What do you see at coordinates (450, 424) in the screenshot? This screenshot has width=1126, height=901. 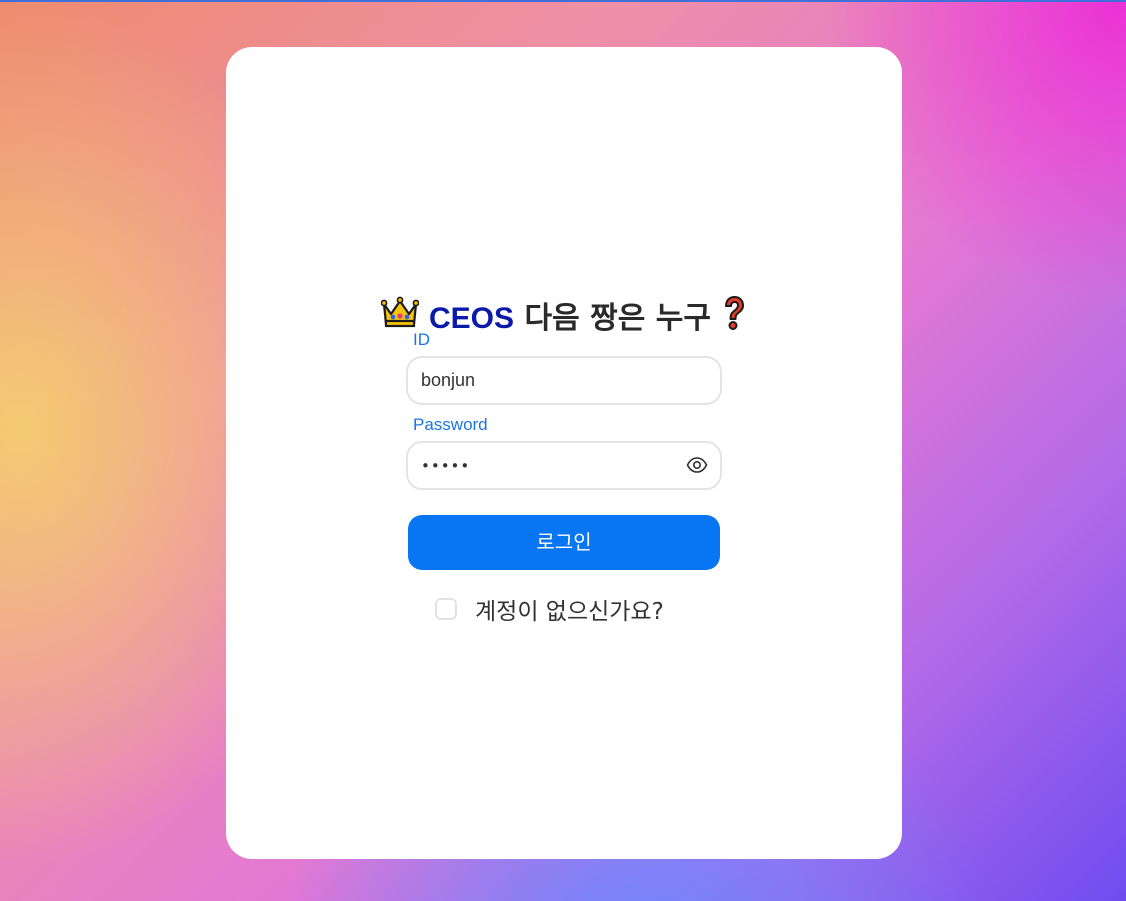 I see `password-label: Password` at bounding box center [450, 424].